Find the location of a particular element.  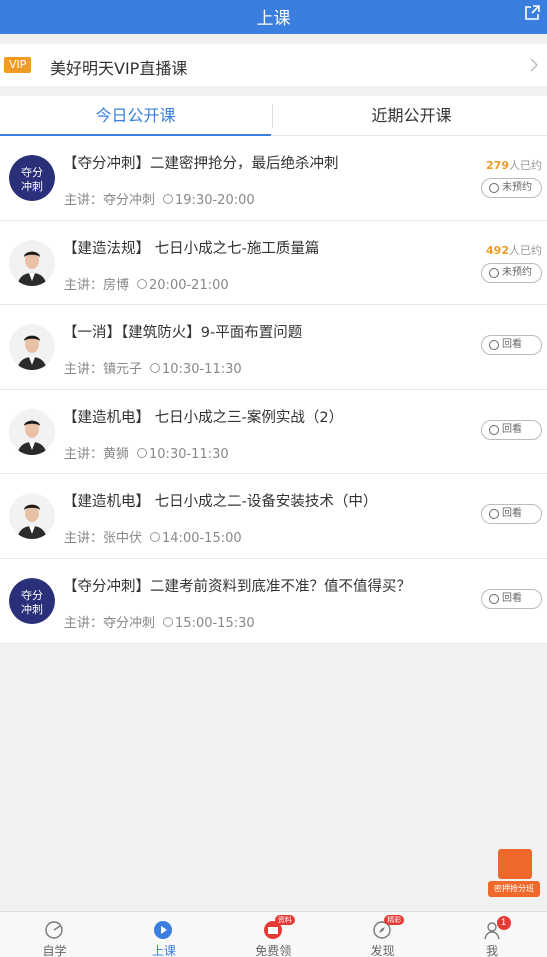

button-label: 未预约 is located at coordinates (517, 187).